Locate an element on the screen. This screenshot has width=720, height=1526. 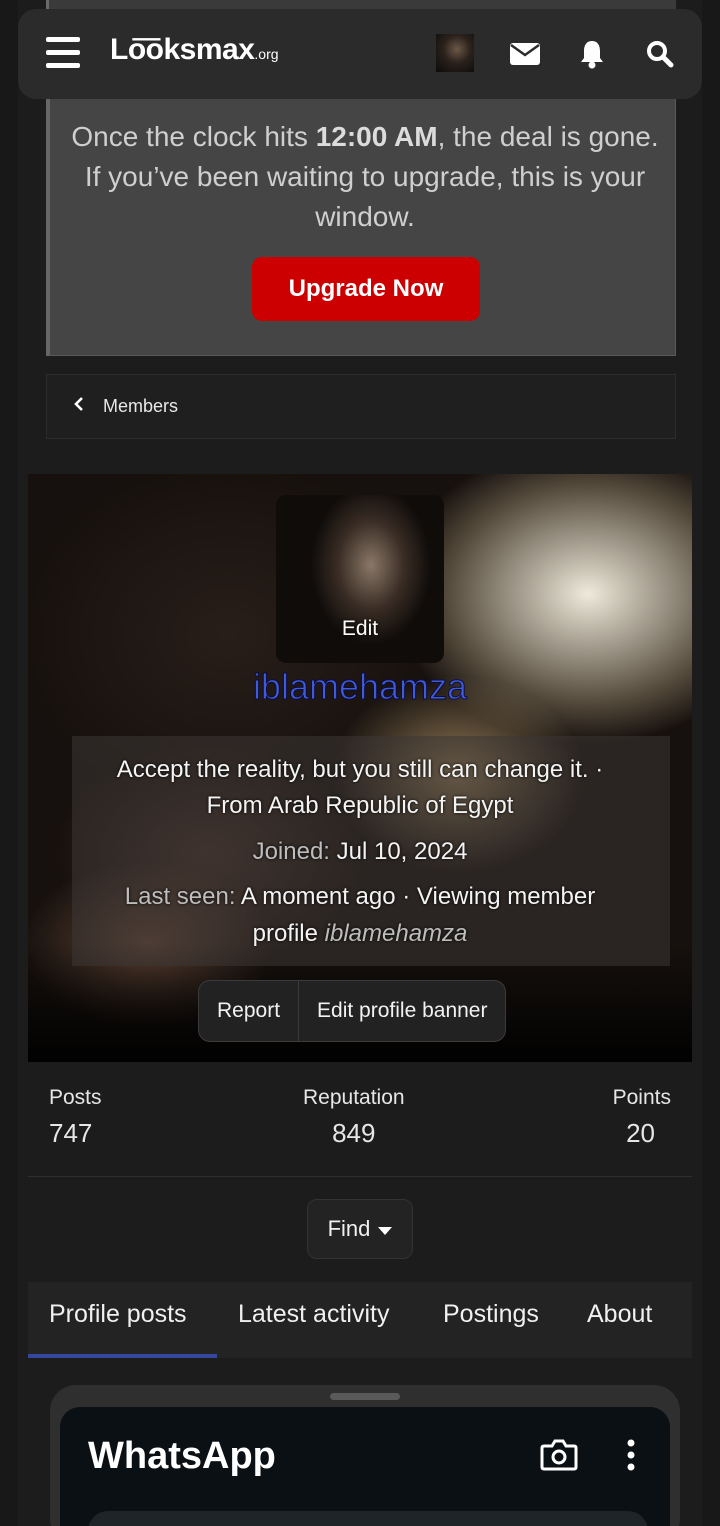
last-seen-value: A moment ago · Viewing member is located at coordinates (418, 896).